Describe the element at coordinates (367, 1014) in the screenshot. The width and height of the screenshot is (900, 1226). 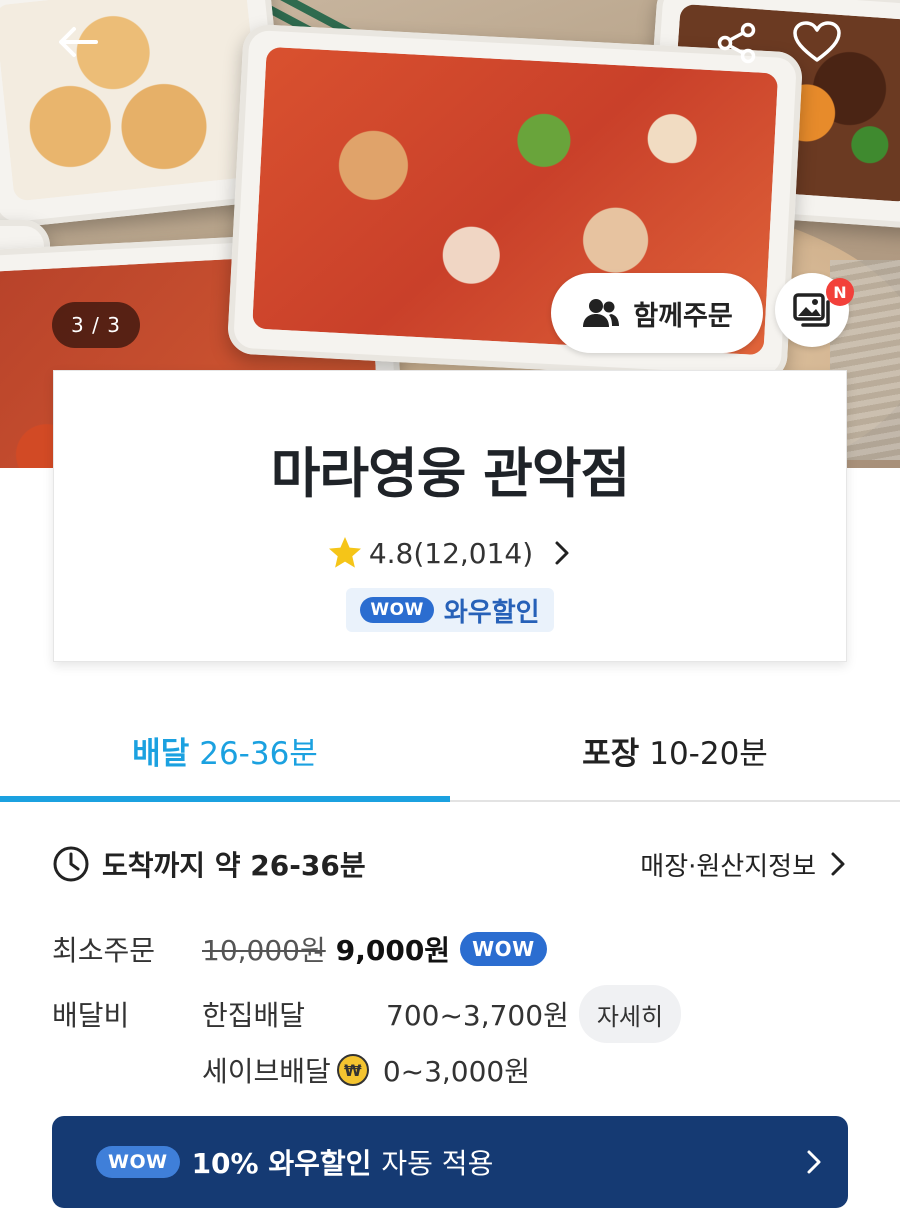
I see `delivery-fee-row: 배달비 한집배달 700~3,700원 자세히` at that location.